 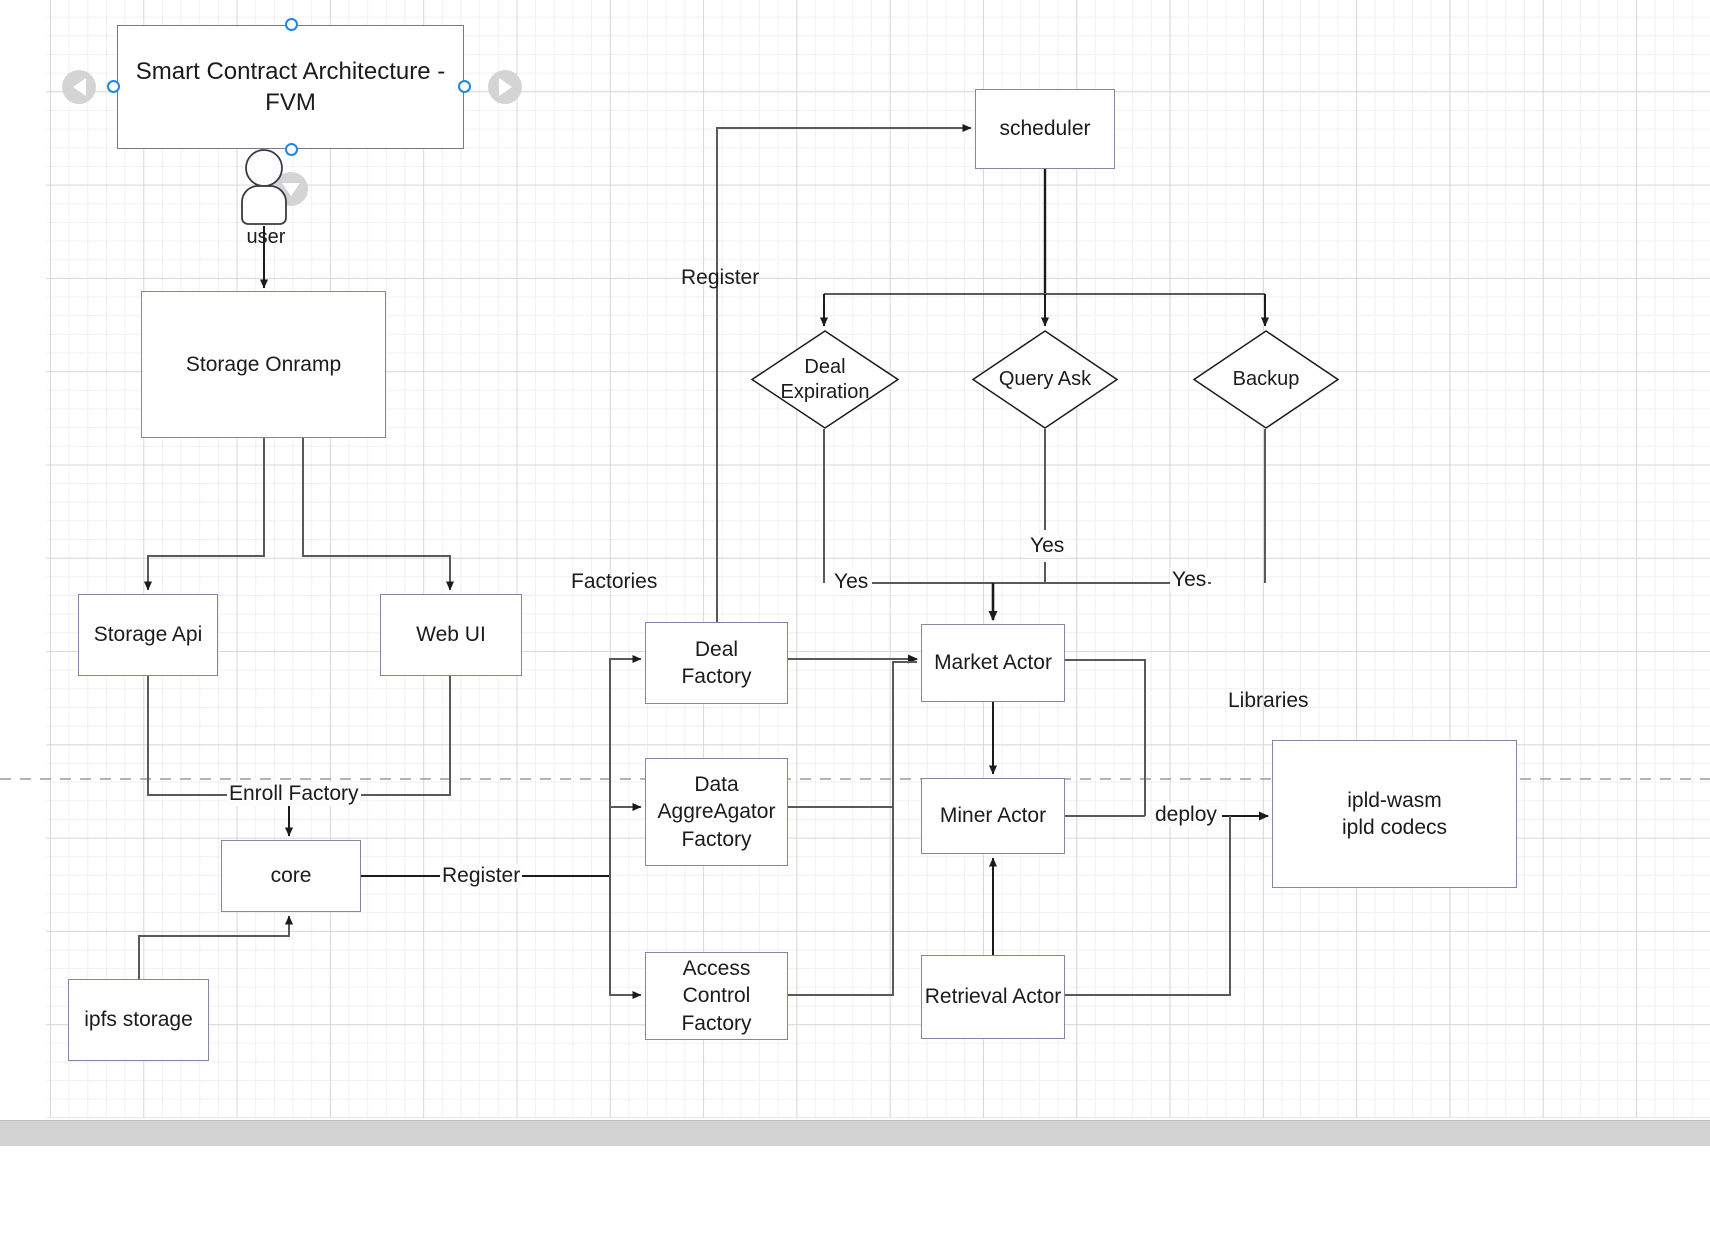 What do you see at coordinates (1045, 129) in the screenshot?
I see `node-scheduler: scheduler` at bounding box center [1045, 129].